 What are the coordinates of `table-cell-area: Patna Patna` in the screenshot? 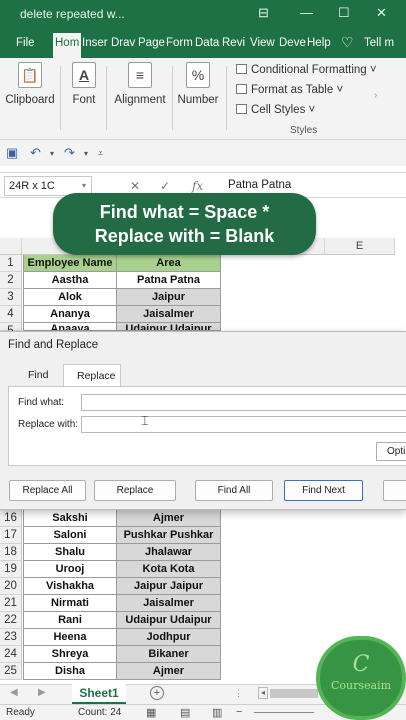 It's located at (169, 280).